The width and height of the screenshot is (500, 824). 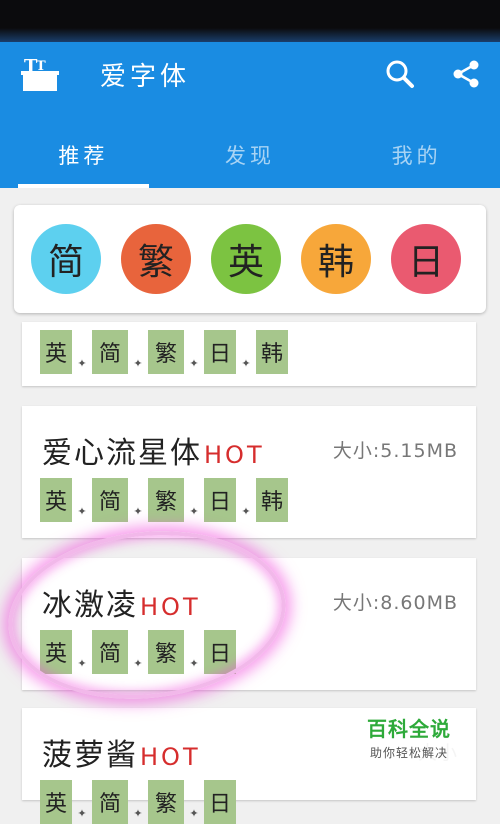 I want to click on font-file-size: 大小:5.15MB, so click(x=395, y=451).